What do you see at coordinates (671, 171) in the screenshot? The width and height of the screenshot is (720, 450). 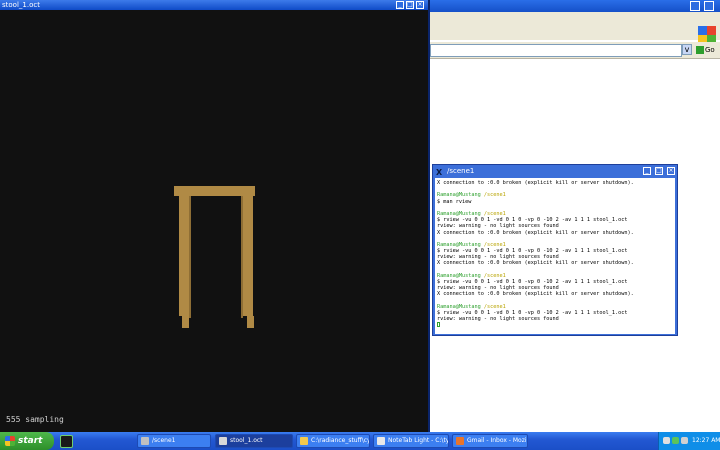 I see `xterm-close-button: ×` at bounding box center [671, 171].